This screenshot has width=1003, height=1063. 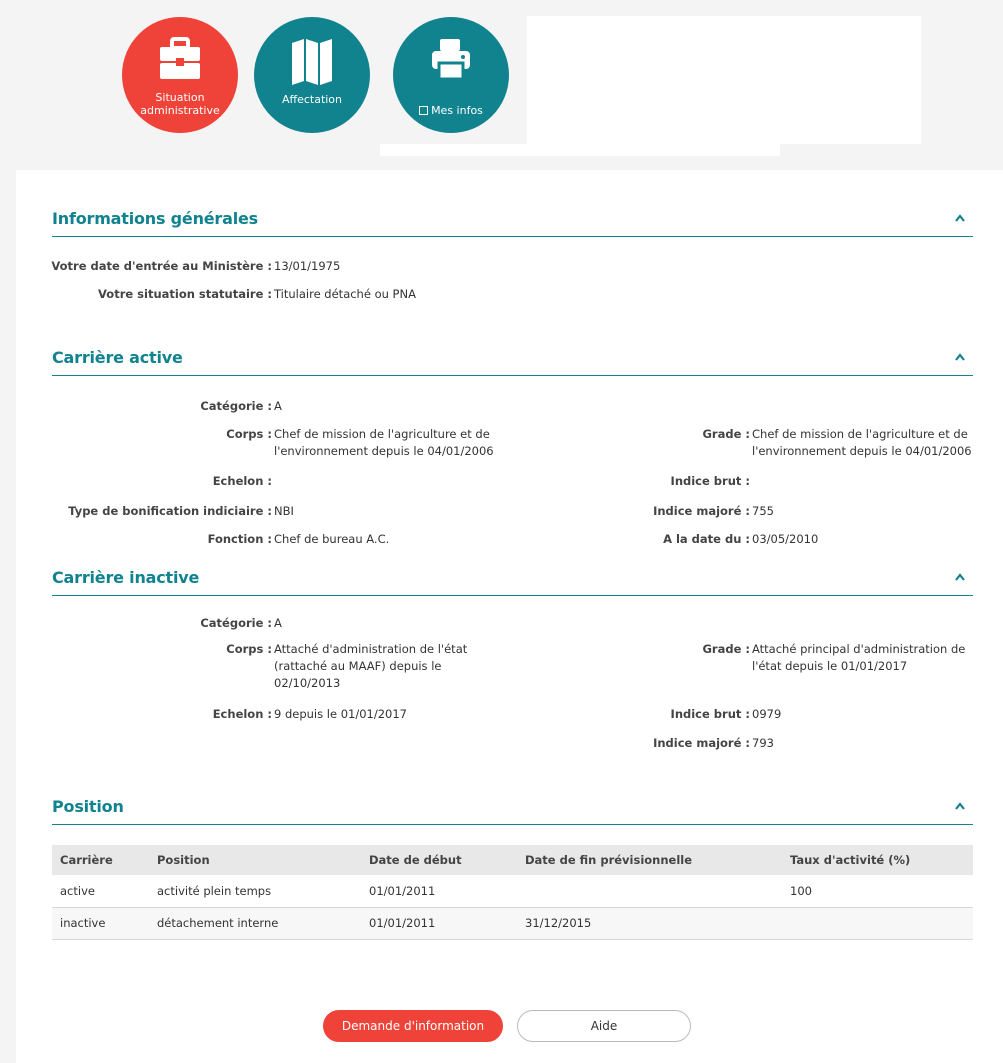 What do you see at coordinates (100, 860) in the screenshot?
I see `column-header: Carrière` at bounding box center [100, 860].